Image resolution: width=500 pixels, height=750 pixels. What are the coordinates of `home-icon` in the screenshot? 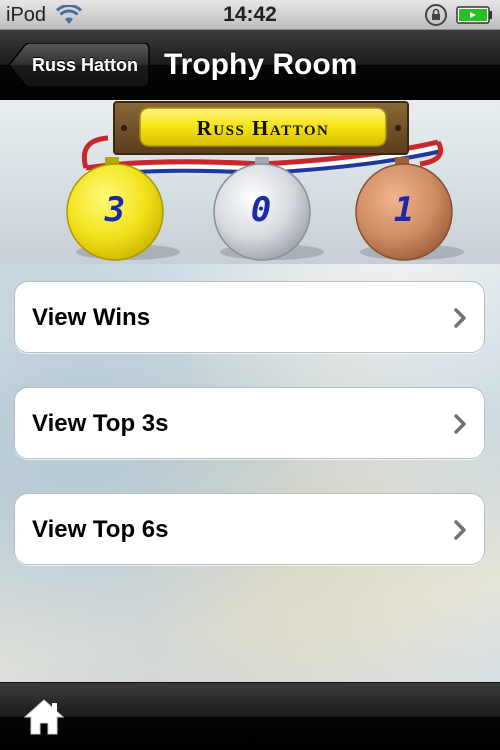 It's located at (44, 717).